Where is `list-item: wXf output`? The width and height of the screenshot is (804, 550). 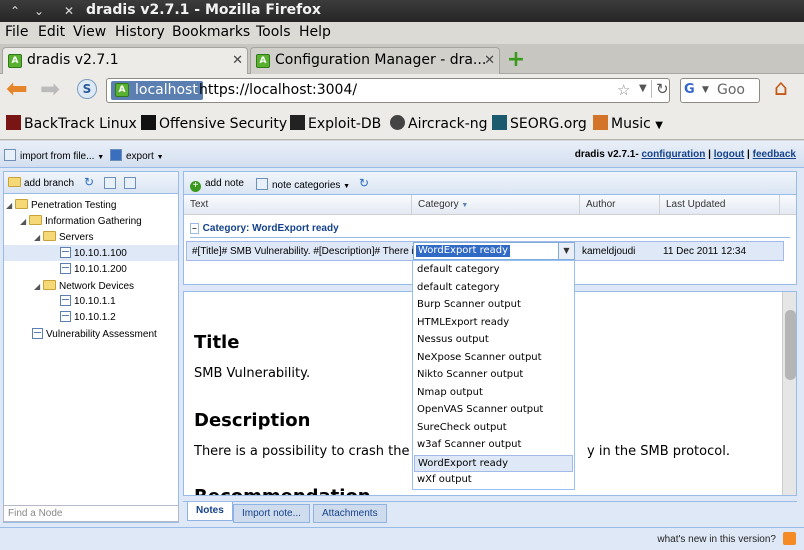 list-item: wXf output is located at coordinates (493, 480).